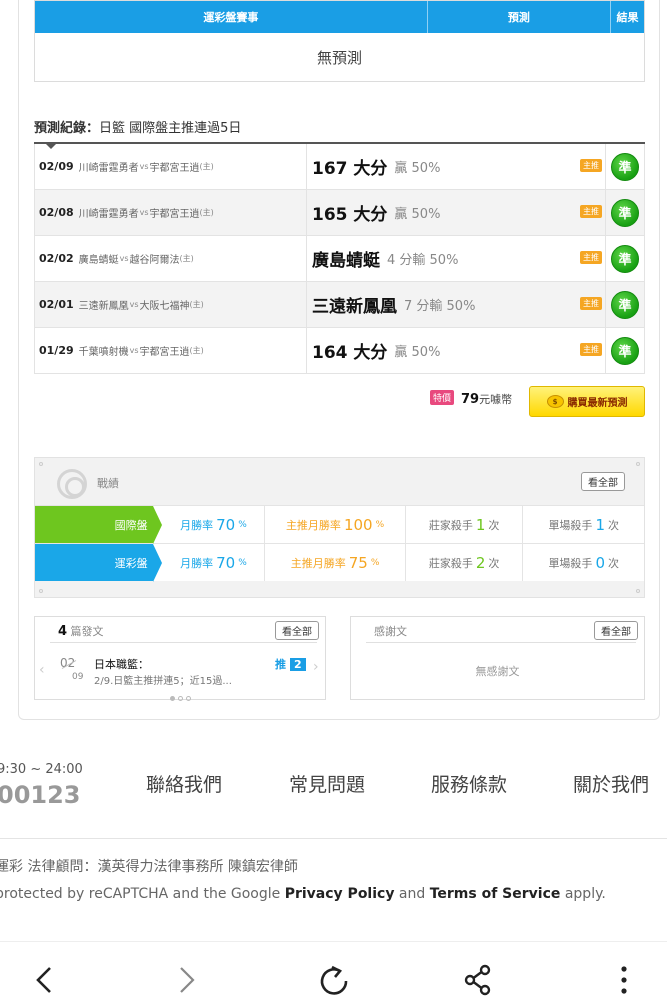  Describe the element at coordinates (98, 525) in the screenshot. I see `record-row-label: 國際盤` at that location.